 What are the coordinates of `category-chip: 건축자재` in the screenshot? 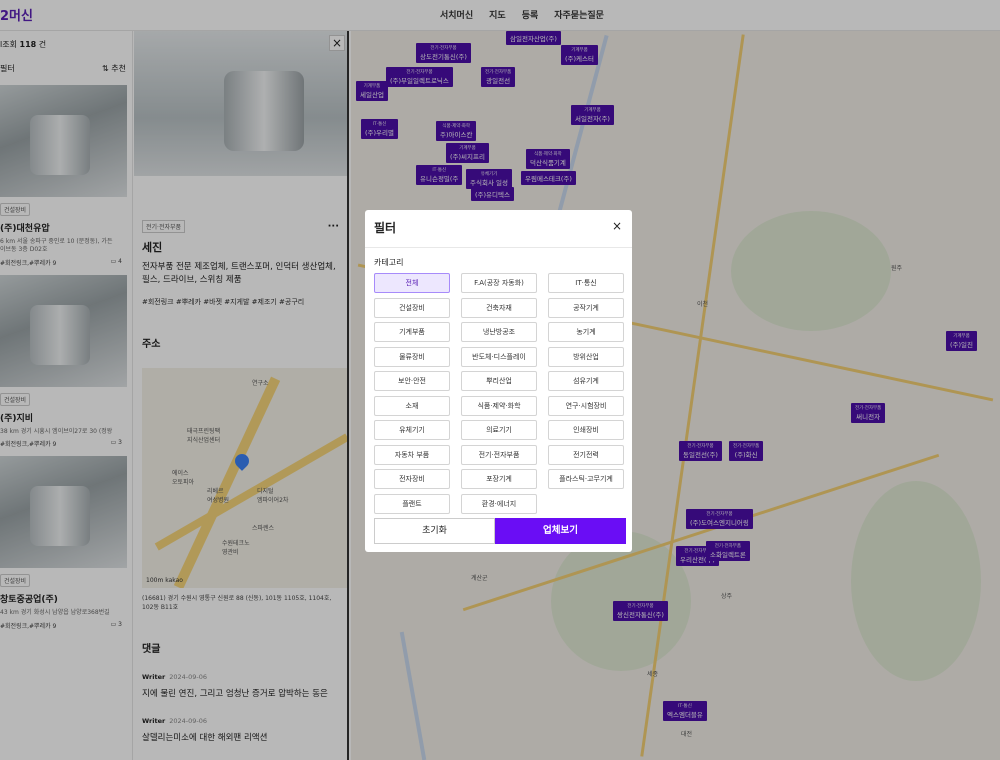 It's located at (499, 307).